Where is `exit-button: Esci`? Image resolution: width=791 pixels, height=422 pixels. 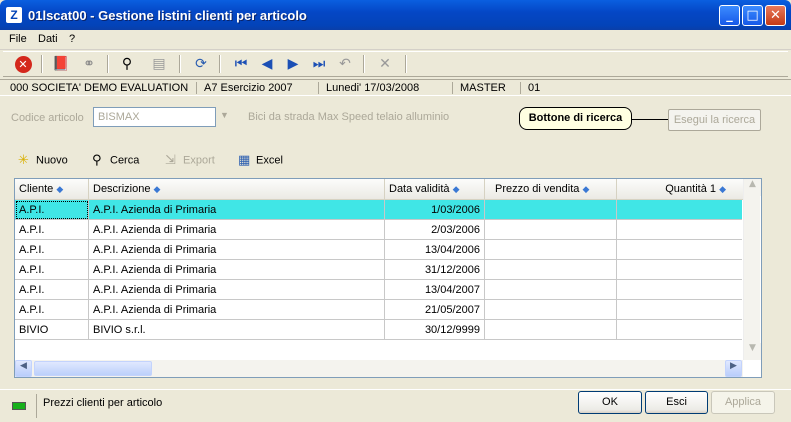
exit-button: Esci is located at coordinates (676, 402).